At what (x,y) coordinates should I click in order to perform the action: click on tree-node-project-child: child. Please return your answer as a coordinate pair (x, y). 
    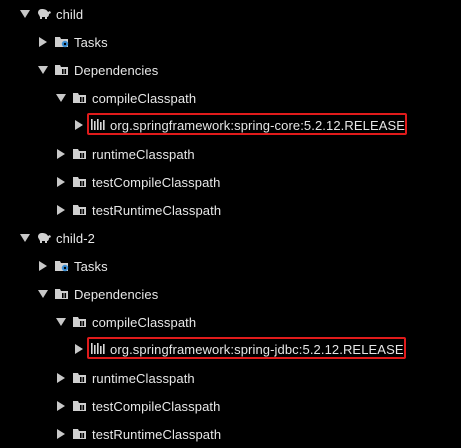
    Looking at the image, I should click on (51, 14).